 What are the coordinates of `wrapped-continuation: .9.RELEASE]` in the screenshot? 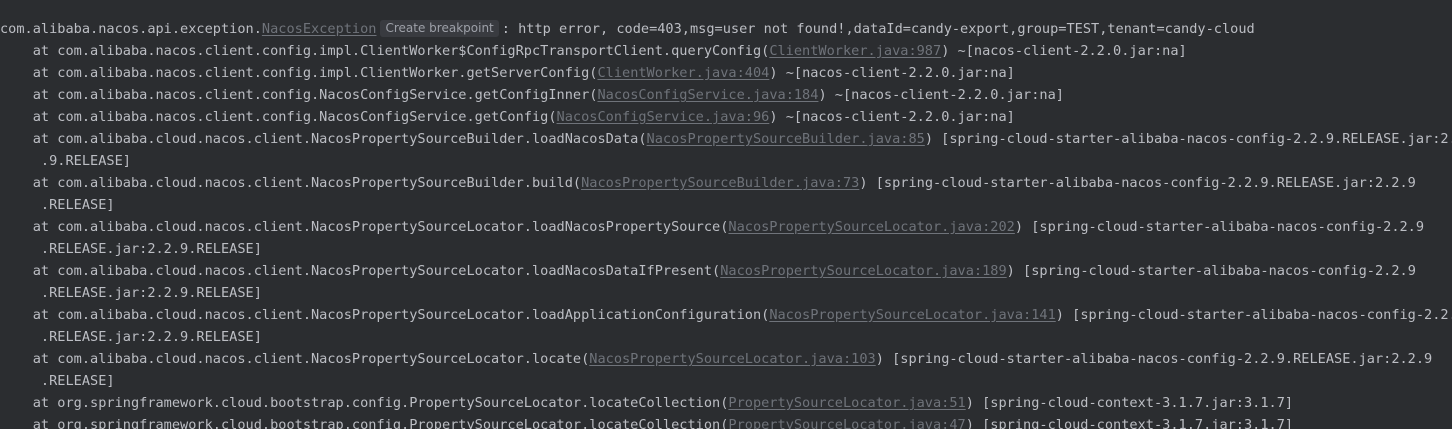 It's located at (65, 161).